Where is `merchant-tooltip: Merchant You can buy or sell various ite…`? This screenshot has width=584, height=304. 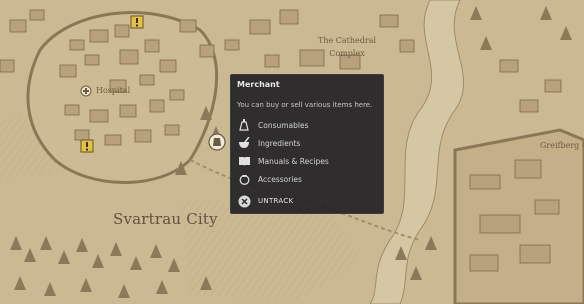
merchant-tooltip: Merchant You can buy or sell various ite… is located at coordinates (307, 144).